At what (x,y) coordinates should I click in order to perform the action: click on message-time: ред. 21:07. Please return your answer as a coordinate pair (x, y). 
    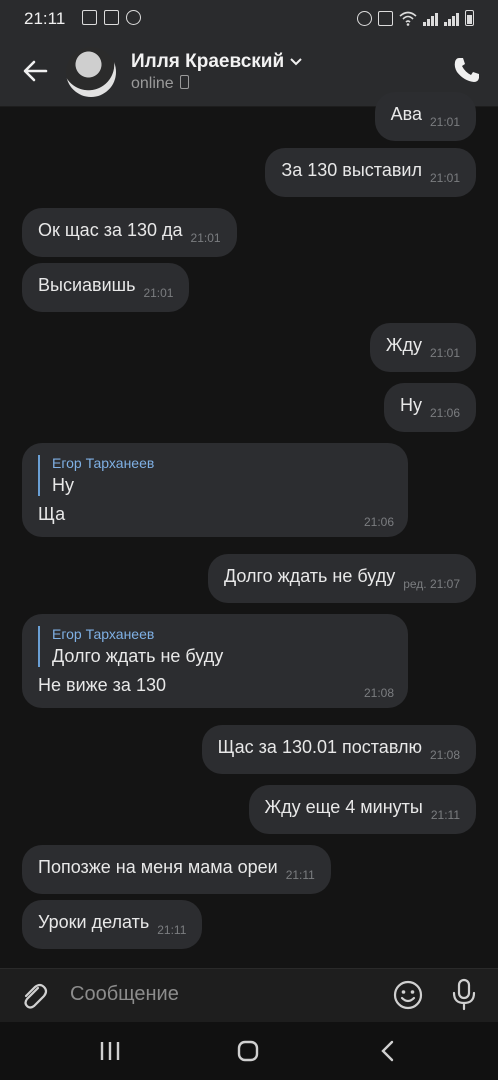
    Looking at the image, I should click on (431, 584).